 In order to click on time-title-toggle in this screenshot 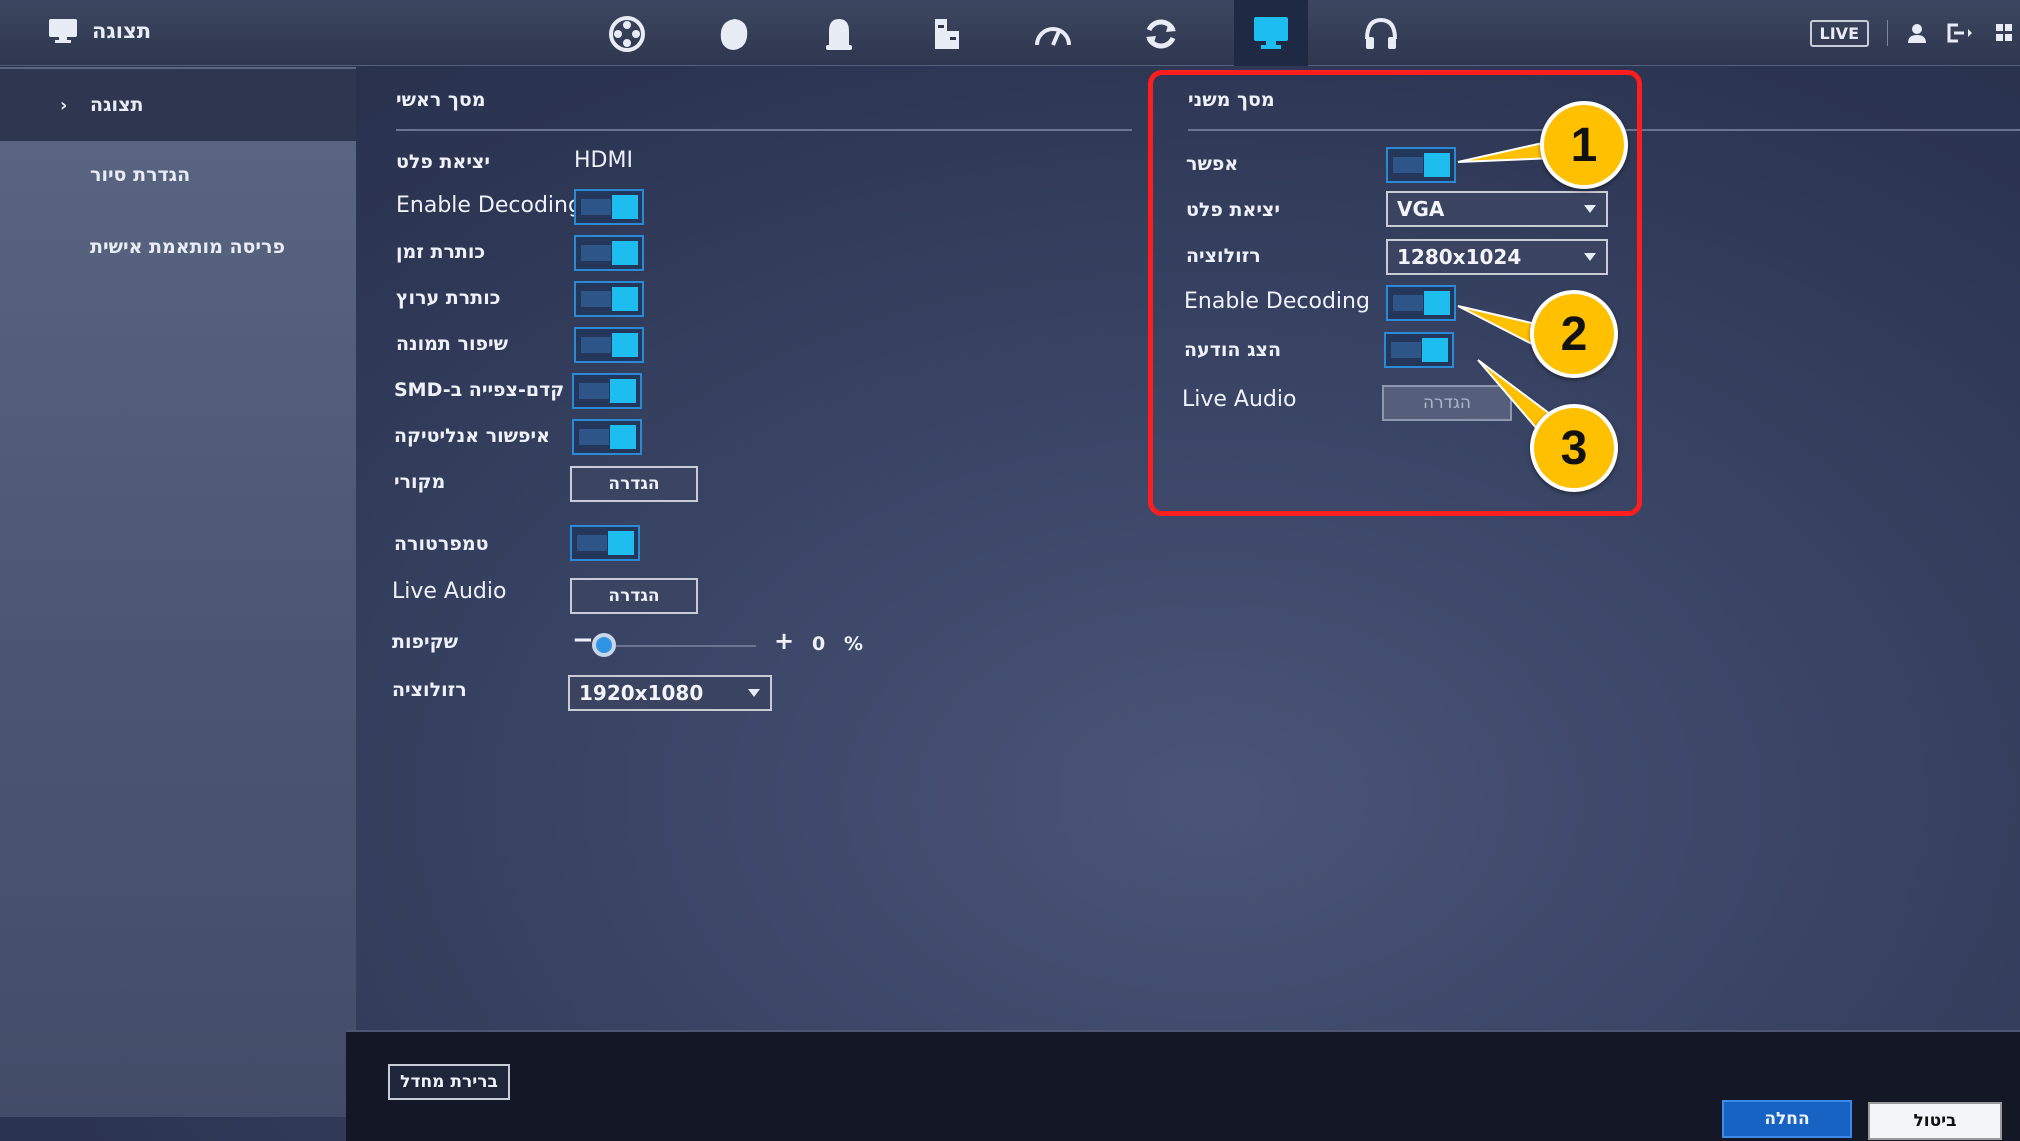, I will do `click(609, 253)`.